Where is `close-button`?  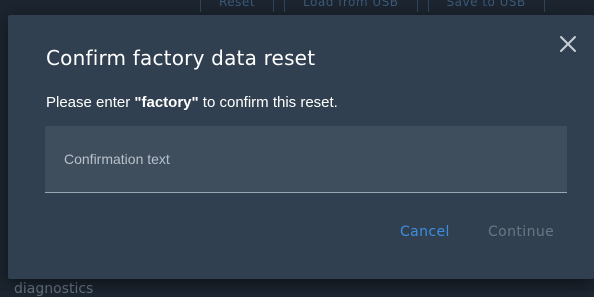
close-button is located at coordinates (568, 44).